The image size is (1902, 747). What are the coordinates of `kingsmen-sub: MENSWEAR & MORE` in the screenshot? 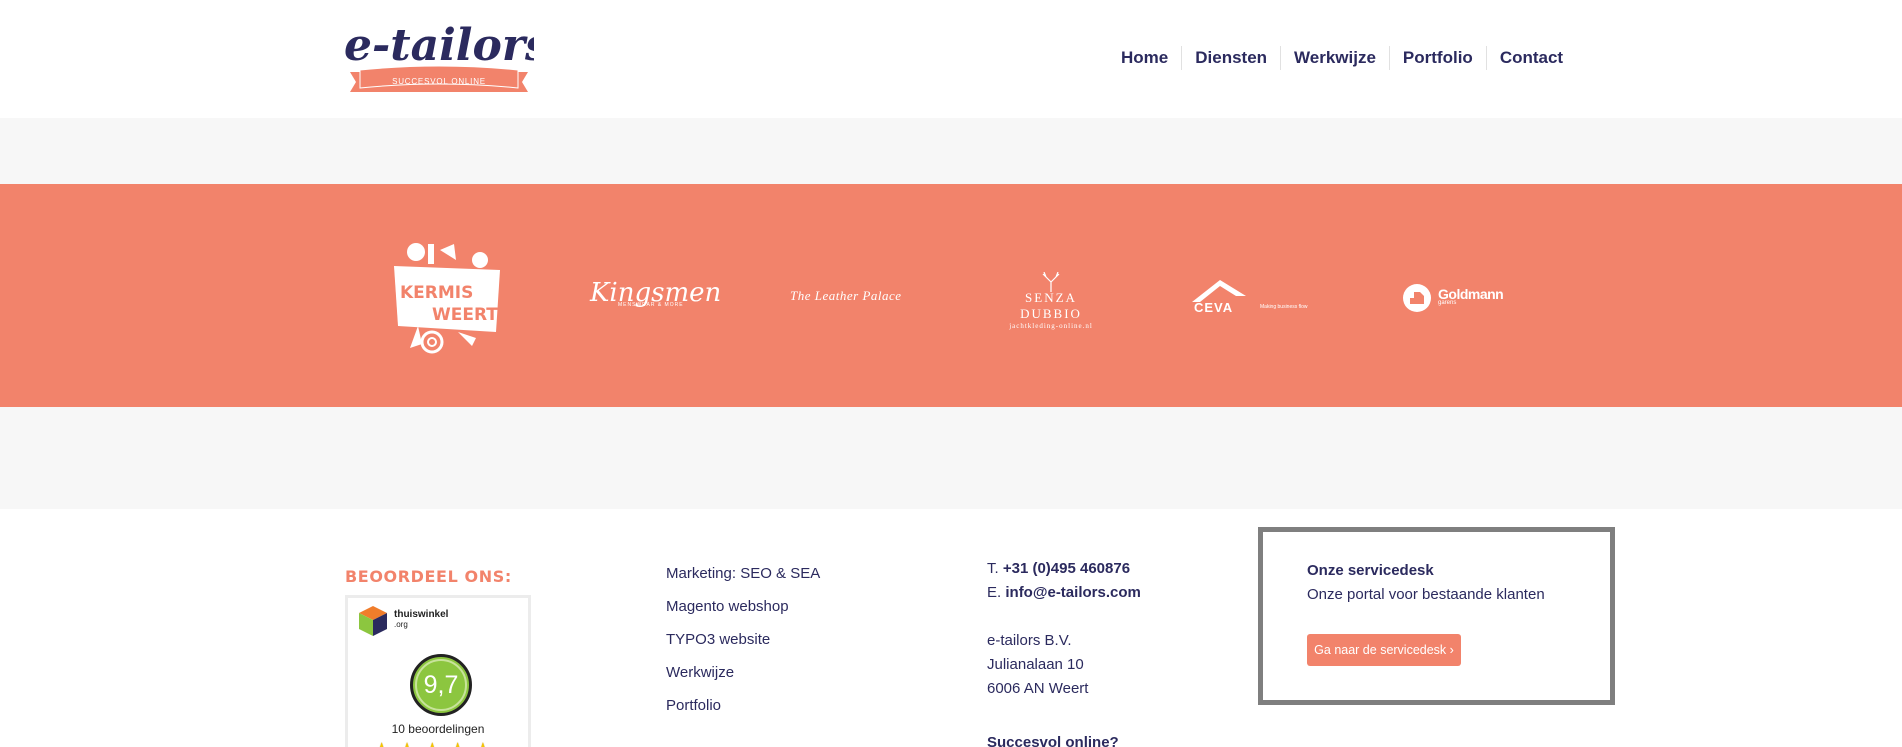 It's located at (651, 305).